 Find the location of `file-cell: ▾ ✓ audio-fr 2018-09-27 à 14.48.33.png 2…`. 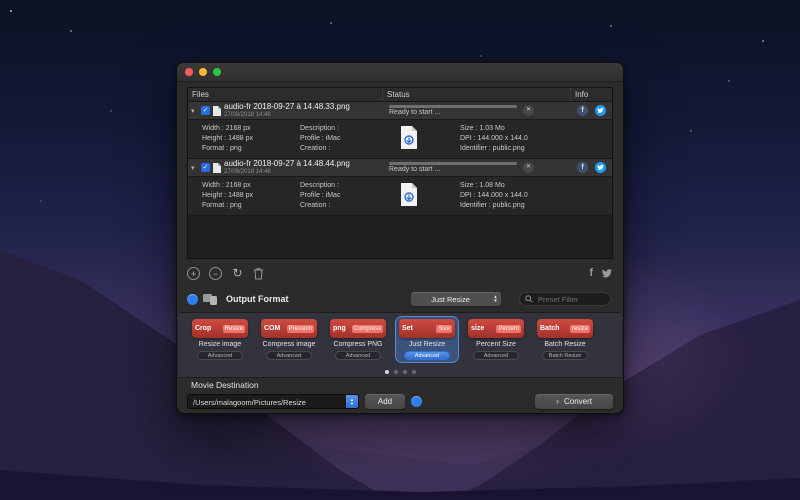

file-cell: ▾ ✓ audio-fr 2018-09-27 à 14.48.33.png 2… is located at coordinates (285, 111).